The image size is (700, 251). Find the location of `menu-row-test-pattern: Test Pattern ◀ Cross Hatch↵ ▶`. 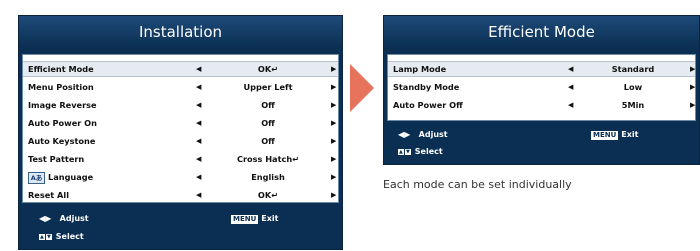

menu-row-test-pattern: Test Pattern ◀ Cross Hatch↵ ▶ is located at coordinates (180, 159).